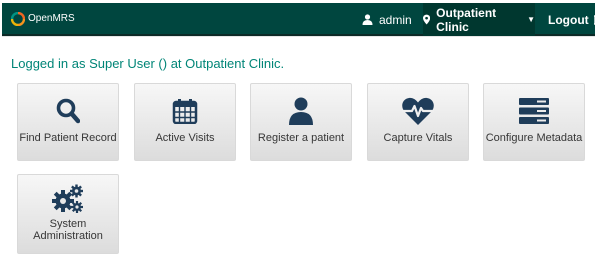 The height and width of the screenshot is (264, 595). Describe the element at coordinates (68, 111) in the screenshot. I see `search-icon` at that location.